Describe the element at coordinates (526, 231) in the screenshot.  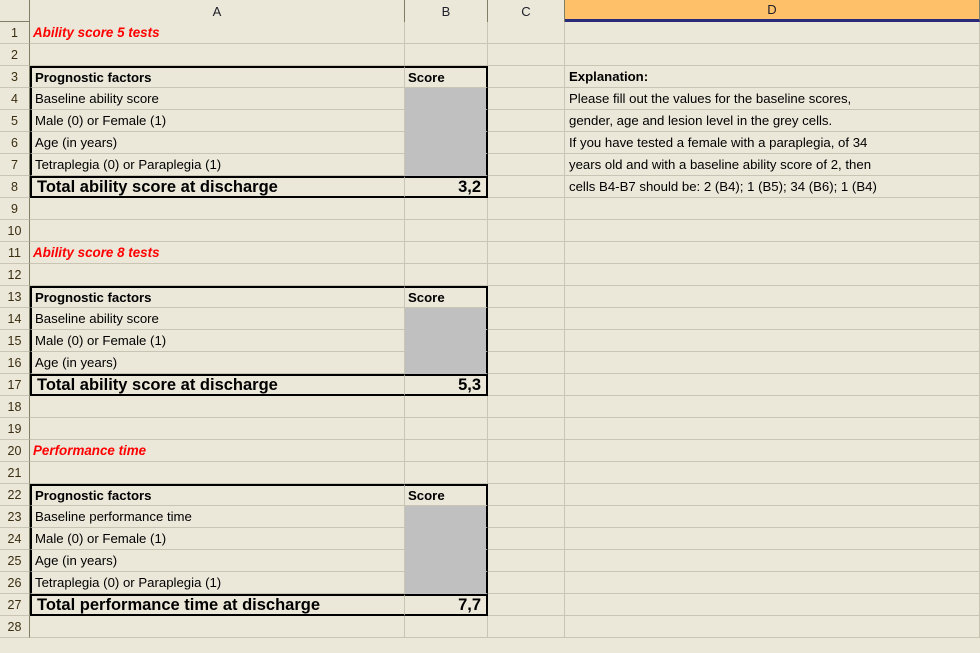
I see `cell-c10` at that location.